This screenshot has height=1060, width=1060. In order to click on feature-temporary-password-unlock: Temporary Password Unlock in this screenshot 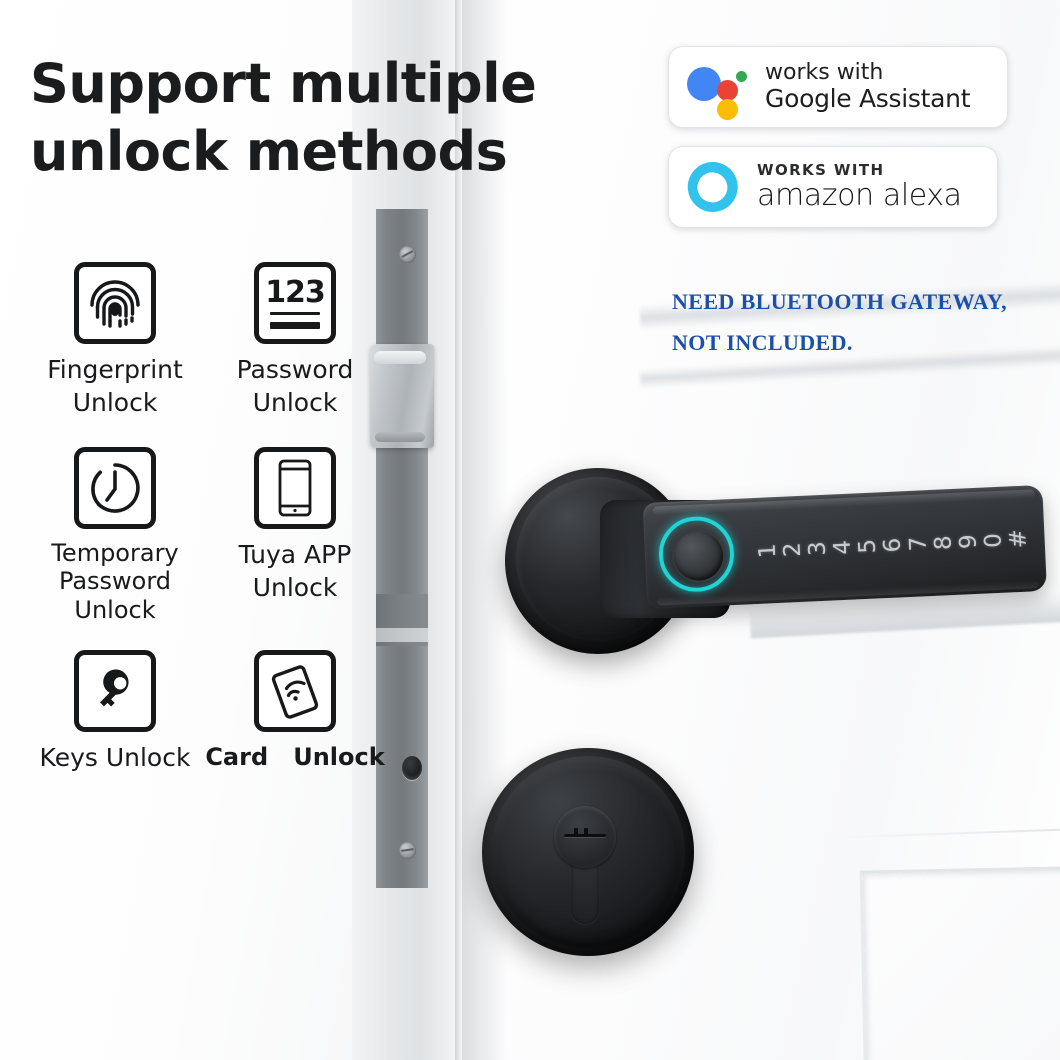, I will do `click(115, 535)`.